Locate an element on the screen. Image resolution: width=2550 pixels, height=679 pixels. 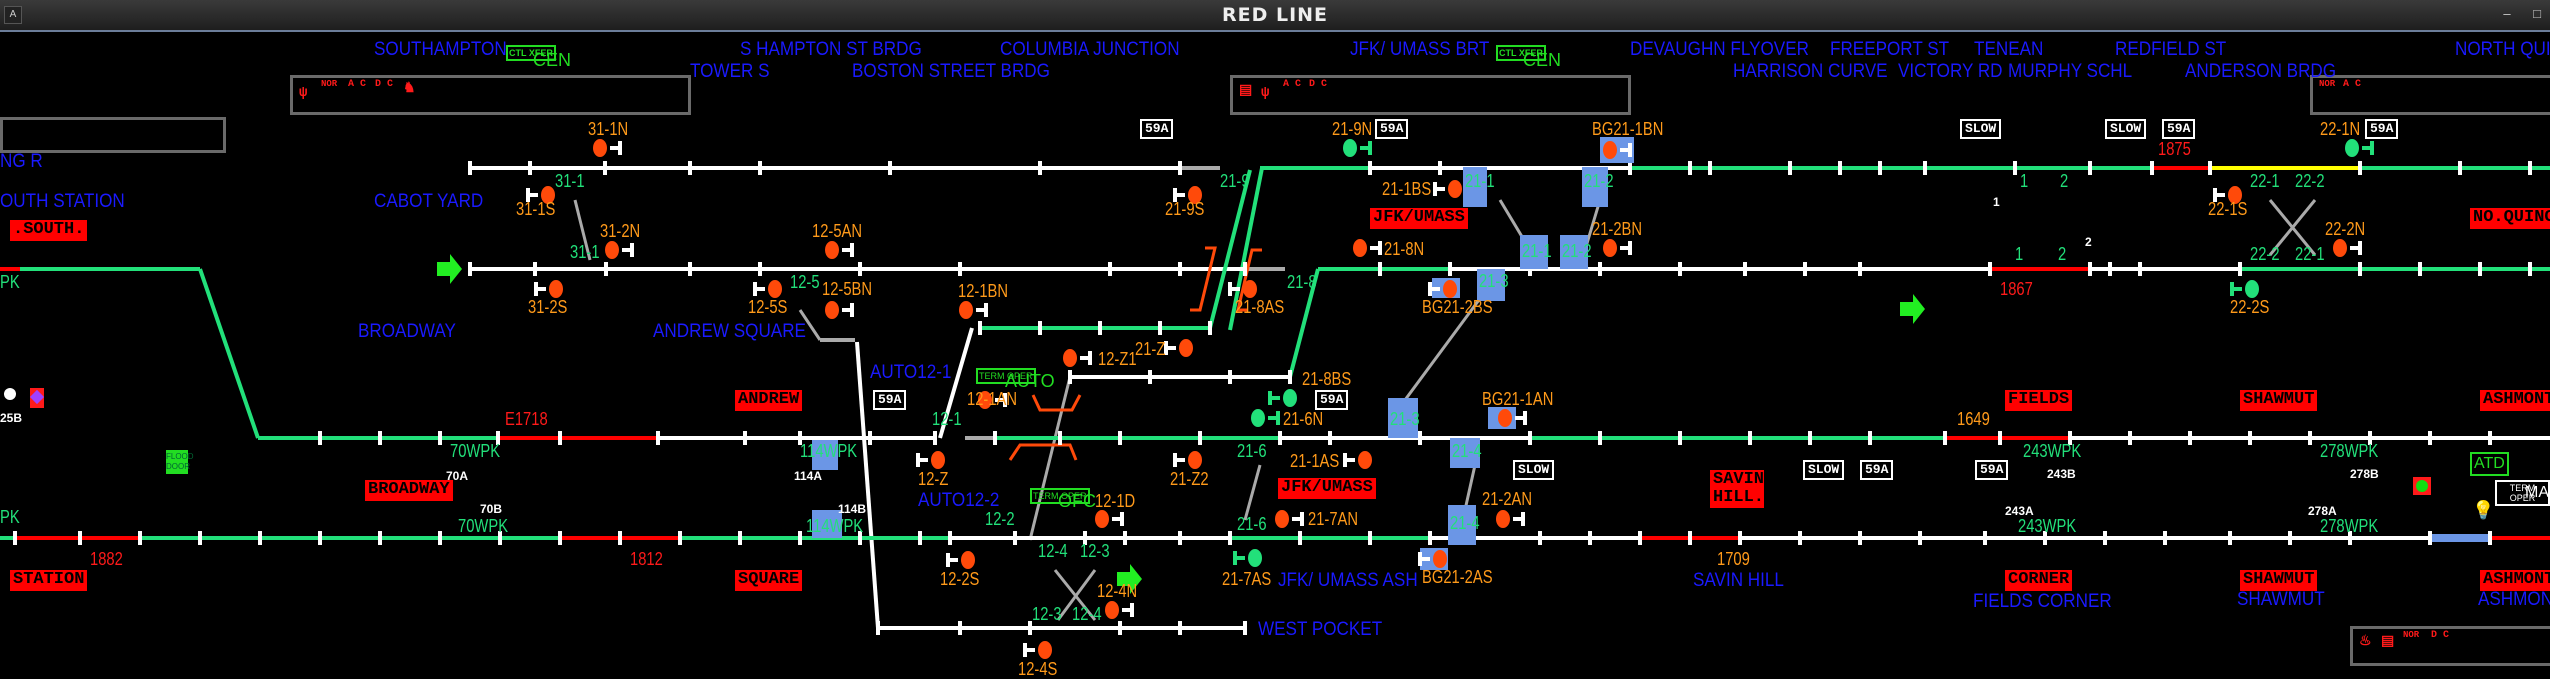
signal-head-12-1BN is located at coordinates (966, 310).